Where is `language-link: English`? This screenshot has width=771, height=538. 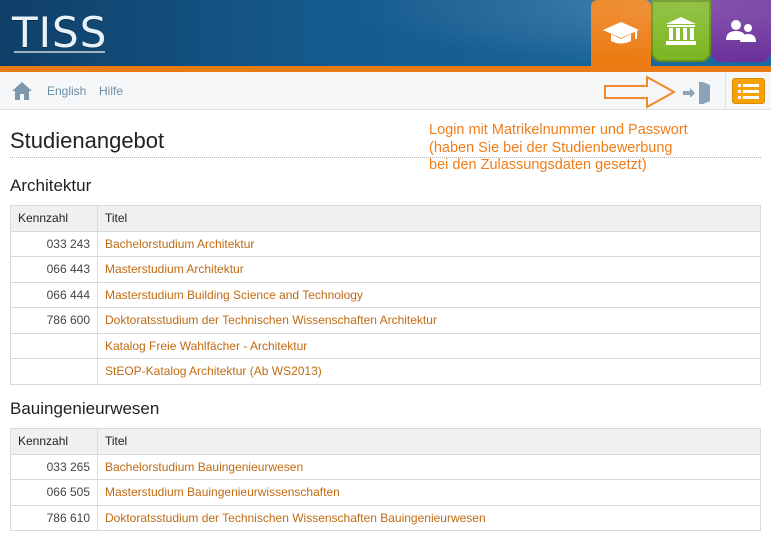
language-link: English is located at coordinates (66, 91).